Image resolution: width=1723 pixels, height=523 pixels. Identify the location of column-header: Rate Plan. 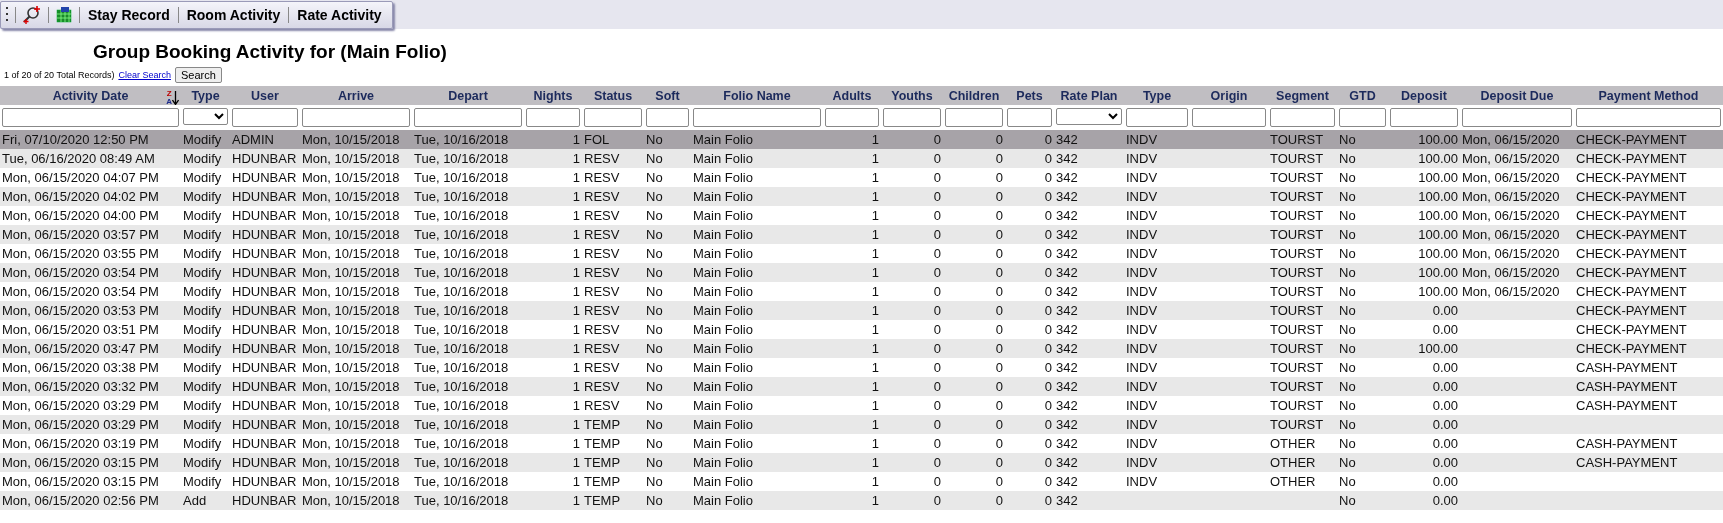
(1089, 95).